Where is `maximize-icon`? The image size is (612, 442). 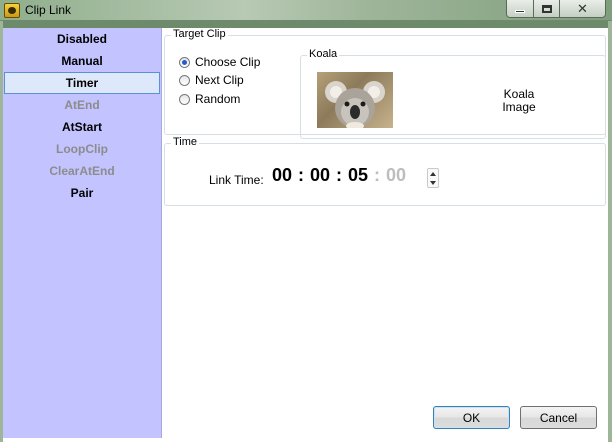
maximize-icon is located at coordinates (546, 8).